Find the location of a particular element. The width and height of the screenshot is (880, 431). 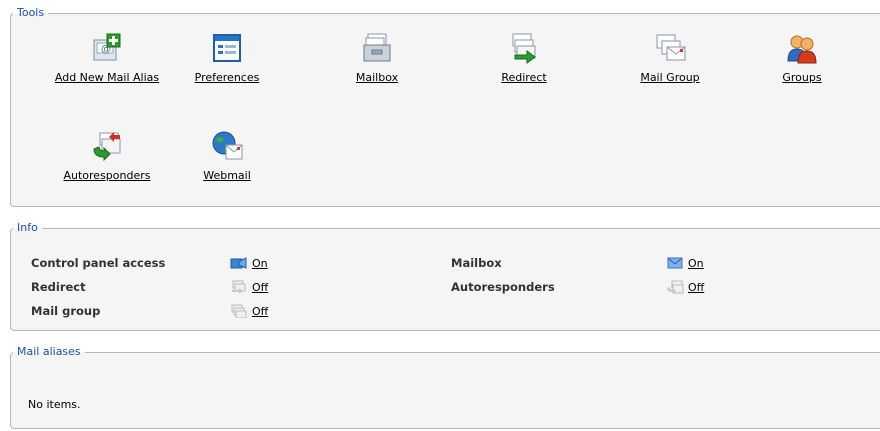

mail-aliases-legend: Mail aliases is located at coordinates (49, 351).